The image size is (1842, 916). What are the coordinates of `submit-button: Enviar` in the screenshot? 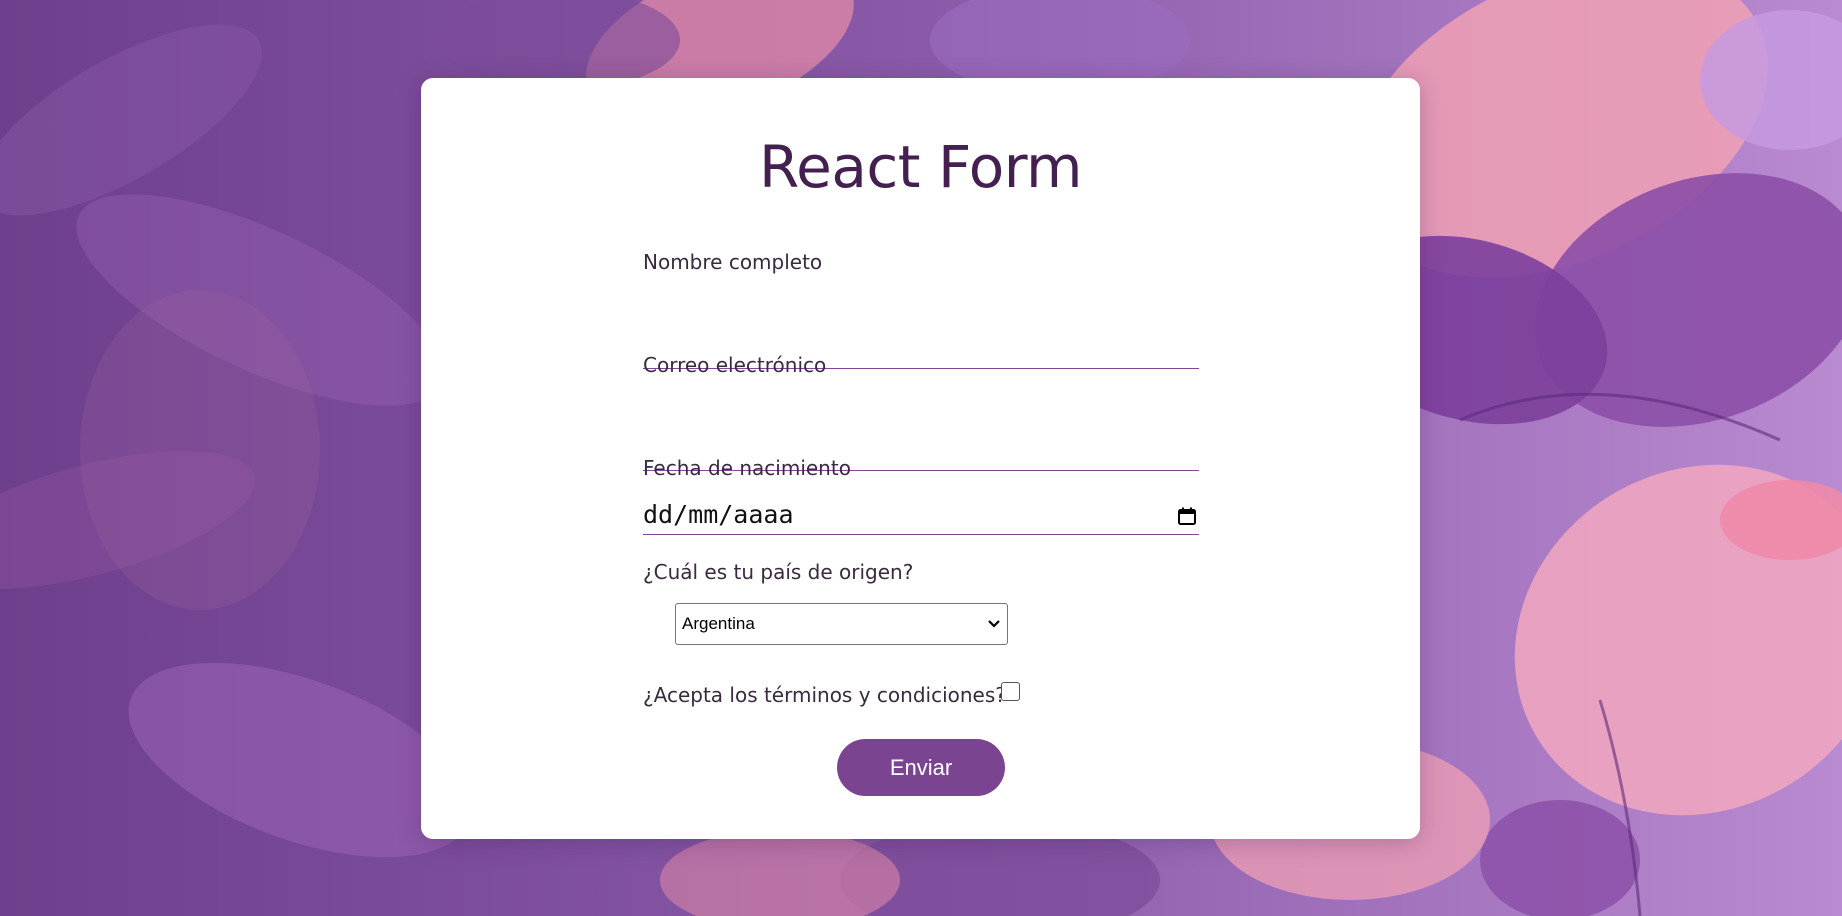 It's located at (921, 767).